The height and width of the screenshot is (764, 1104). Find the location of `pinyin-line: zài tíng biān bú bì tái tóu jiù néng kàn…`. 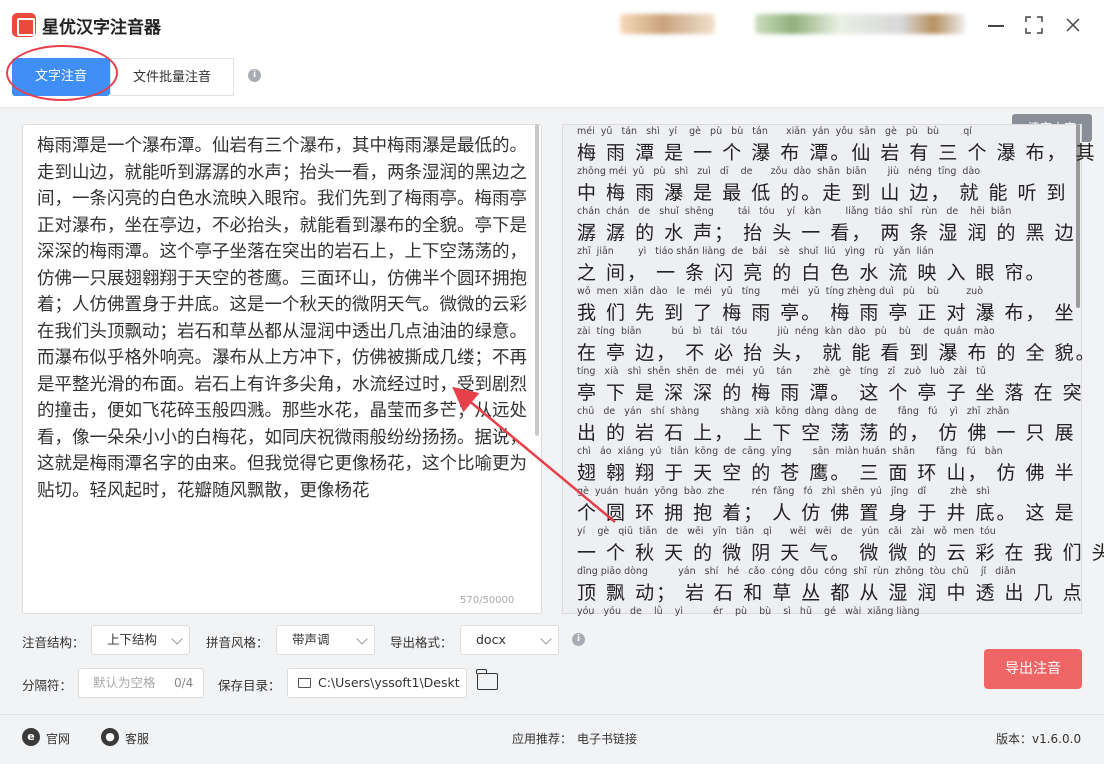

pinyin-line: zài tíng biān bú bì tái tóu jiù néng kàn… is located at coordinates (786, 331).